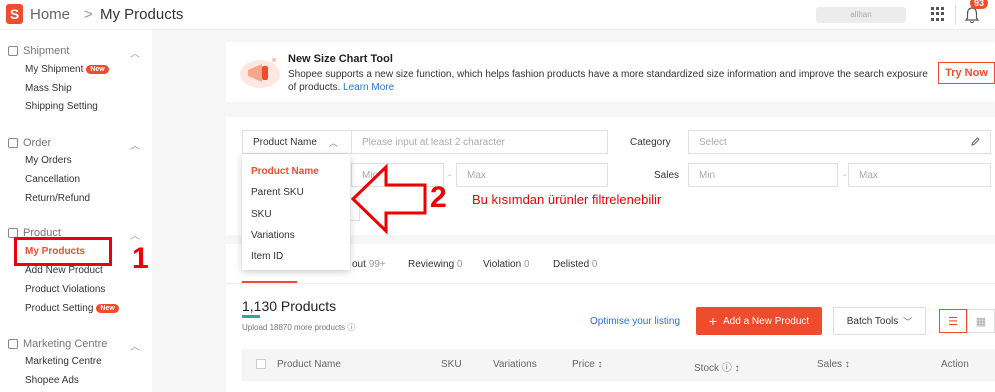 The width and height of the screenshot is (995, 392). Describe the element at coordinates (979, 4) in the screenshot. I see `notification-badge: 93` at that location.